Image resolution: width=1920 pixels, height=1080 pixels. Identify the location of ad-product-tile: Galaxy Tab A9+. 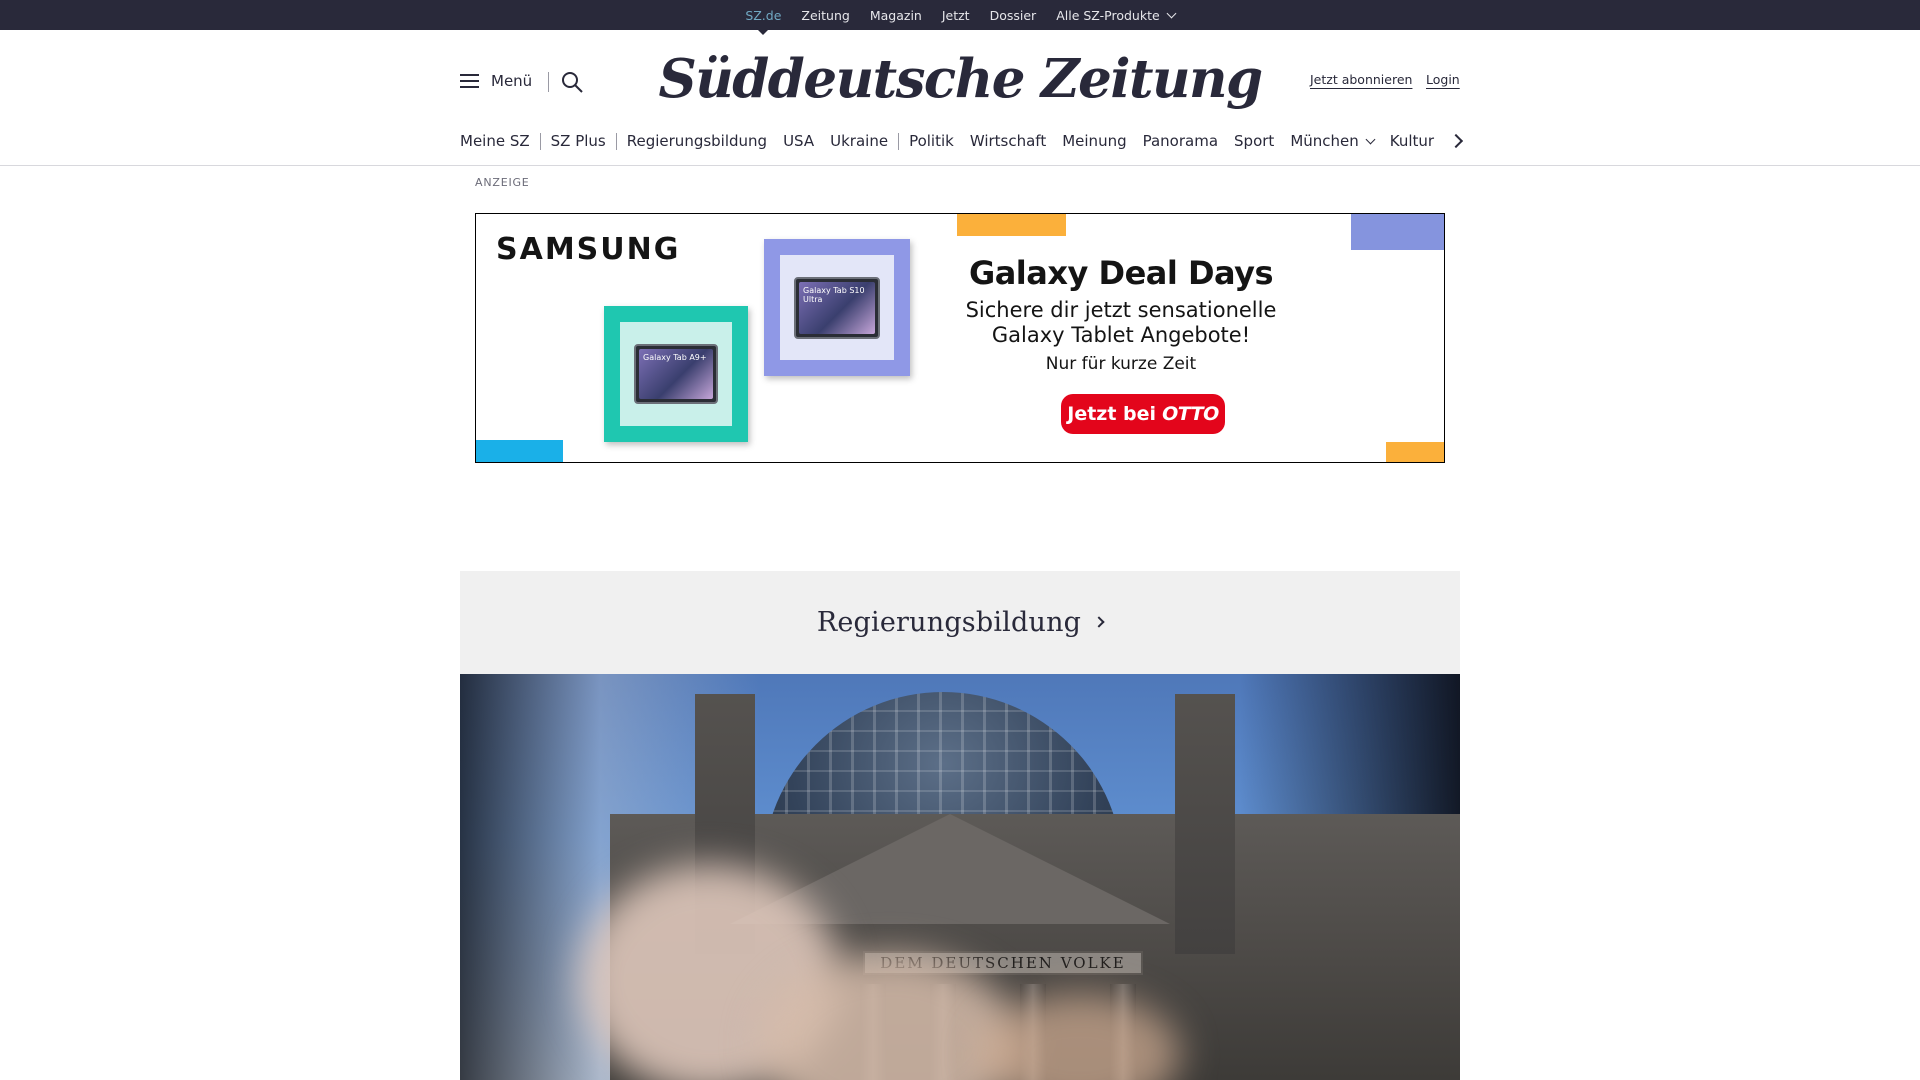
(676, 374).